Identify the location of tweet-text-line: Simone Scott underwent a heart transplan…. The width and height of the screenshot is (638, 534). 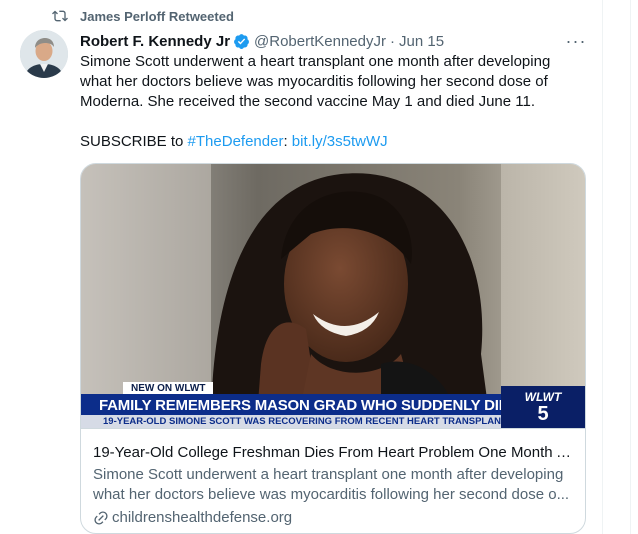
(315, 61).